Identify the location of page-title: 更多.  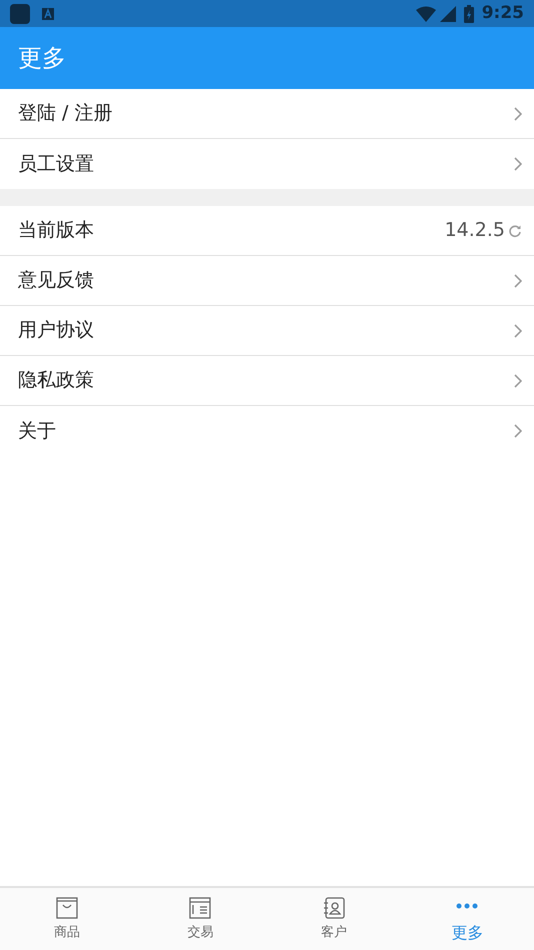
(42, 58).